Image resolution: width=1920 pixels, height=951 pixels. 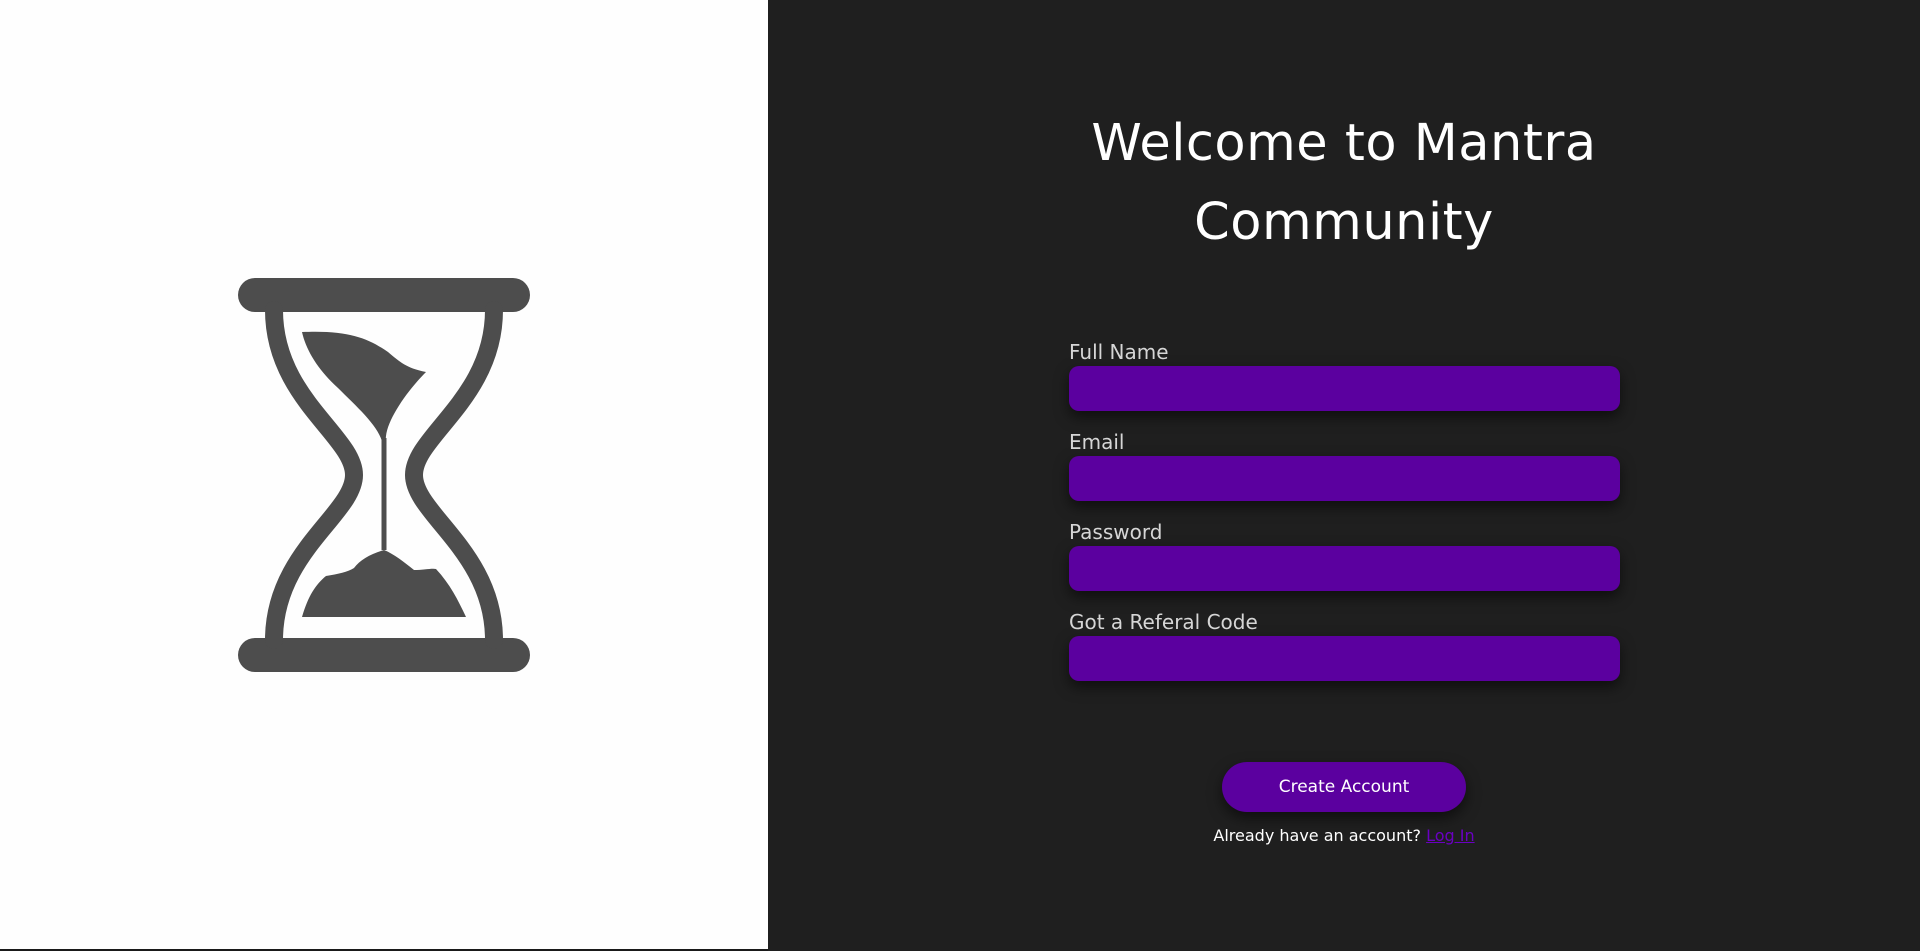 What do you see at coordinates (1344, 183) in the screenshot?
I see `page-title: Welcome to Mantra Community` at bounding box center [1344, 183].